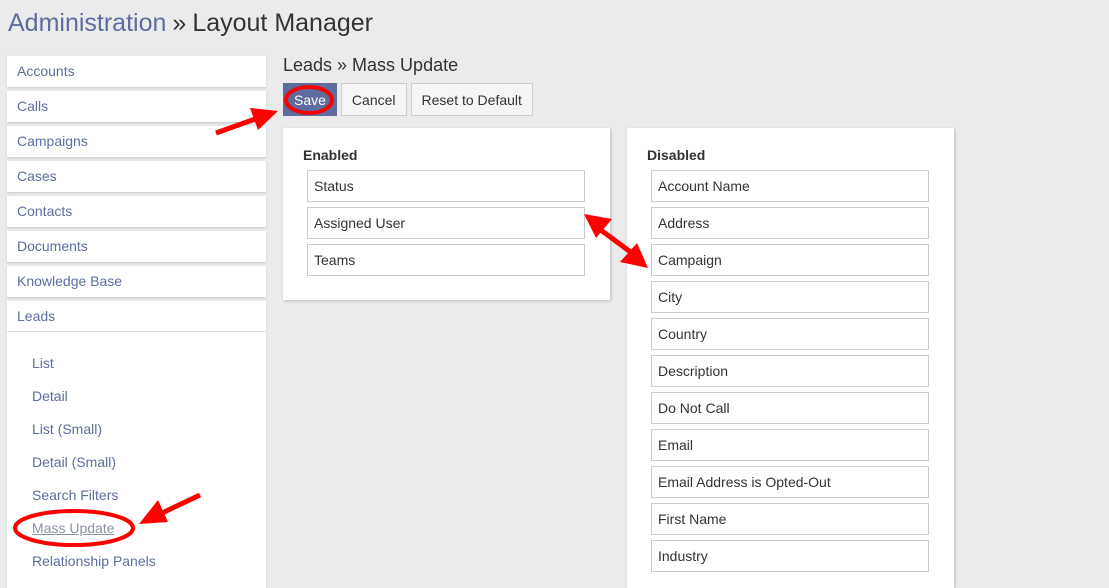  Describe the element at coordinates (282, 23) in the screenshot. I see `page-title: Layout Manager` at that location.